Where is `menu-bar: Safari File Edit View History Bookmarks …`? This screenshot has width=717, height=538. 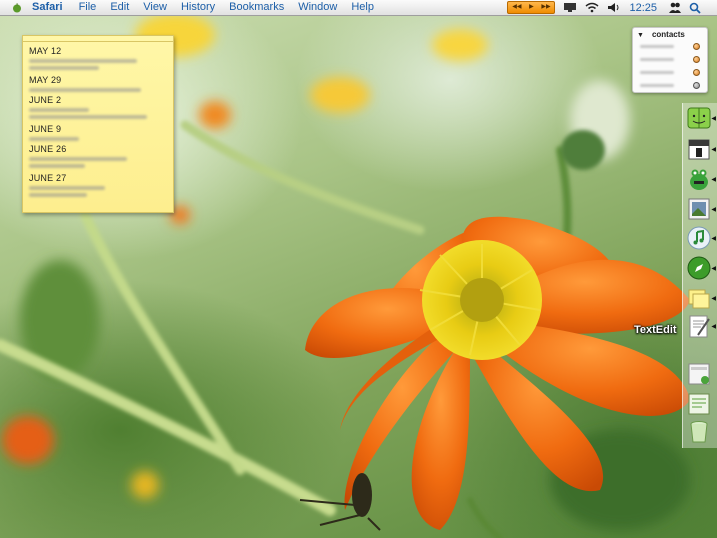
menu-bar: Safari File Edit View History Bookmarks … is located at coordinates (358, 8).